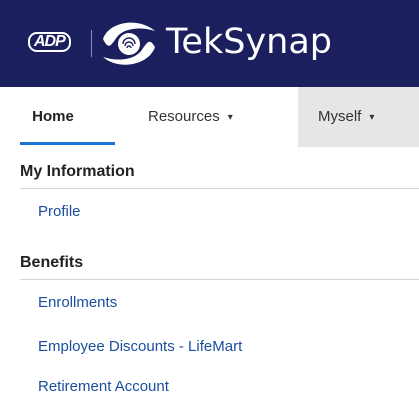  I want to click on section-header-benefits: Benefits, so click(52, 262).